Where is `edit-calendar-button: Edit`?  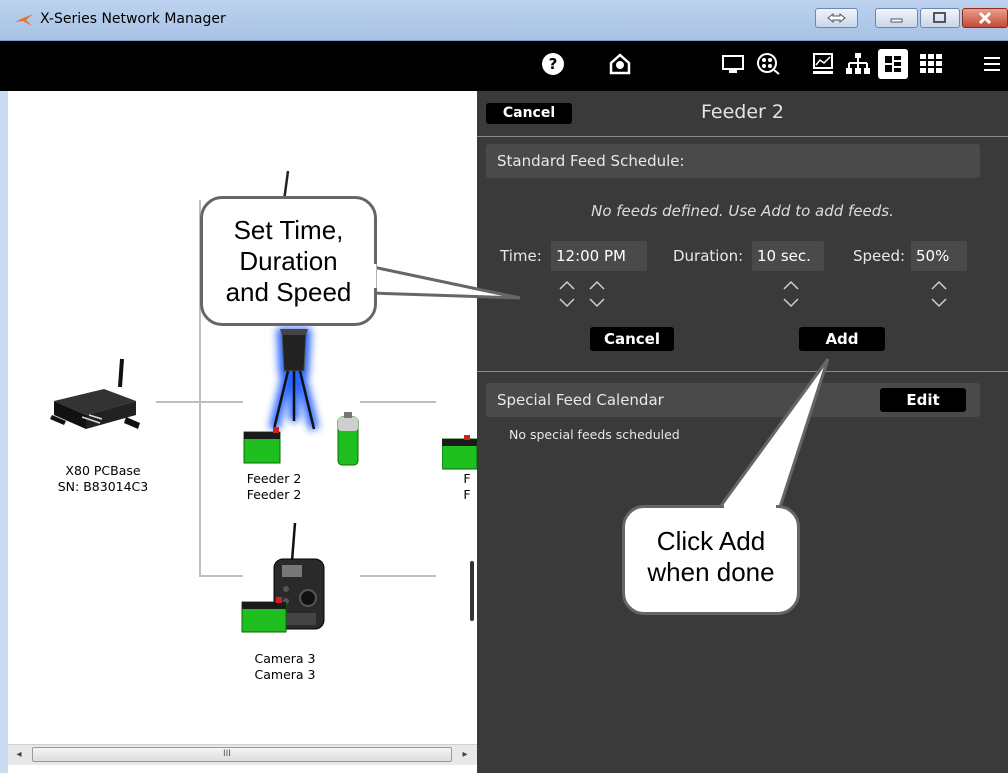 edit-calendar-button: Edit is located at coordinates (923, 400).